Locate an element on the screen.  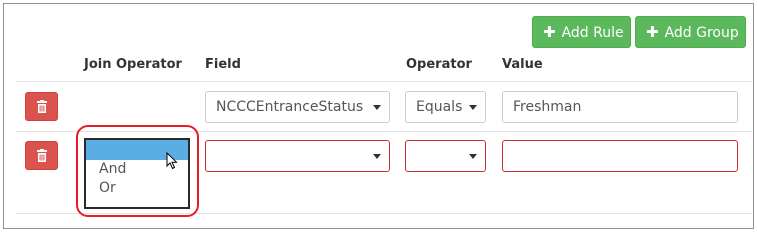
mouse-cursor-icon is located at coordinates (172, 161).